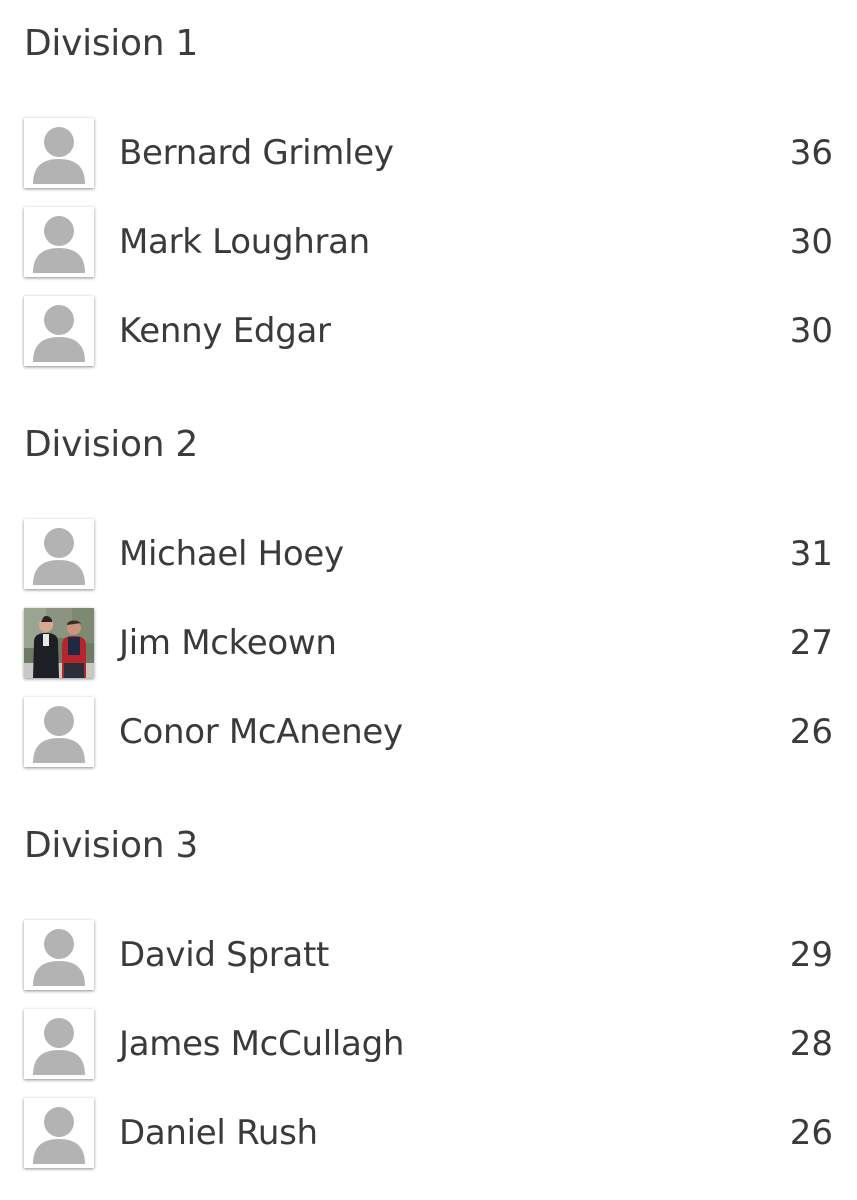  I want to click on list-item: Jim Mckeown 27, so click(428, 647).